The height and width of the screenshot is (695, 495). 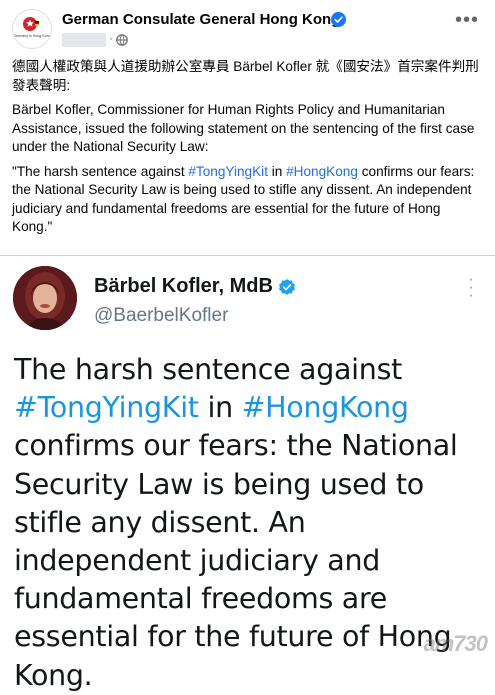 I want to click on watermark-logo: am730, so click(x=455, y=643).